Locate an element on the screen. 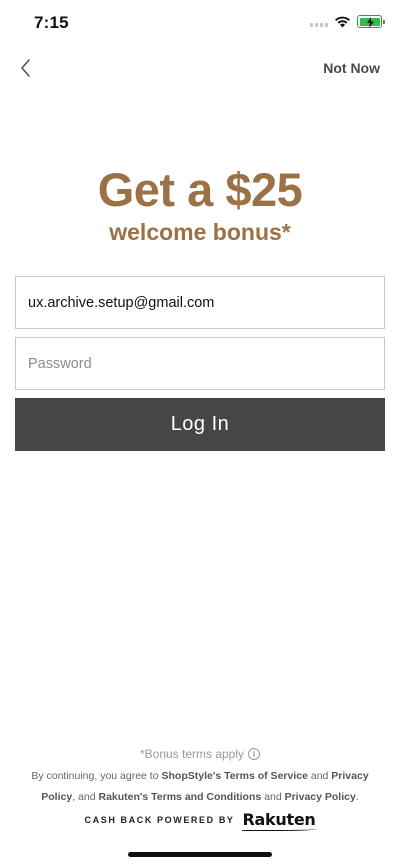 The image size is (400, 866). not-now-button: Not Now is located at coordinates (351, 68).